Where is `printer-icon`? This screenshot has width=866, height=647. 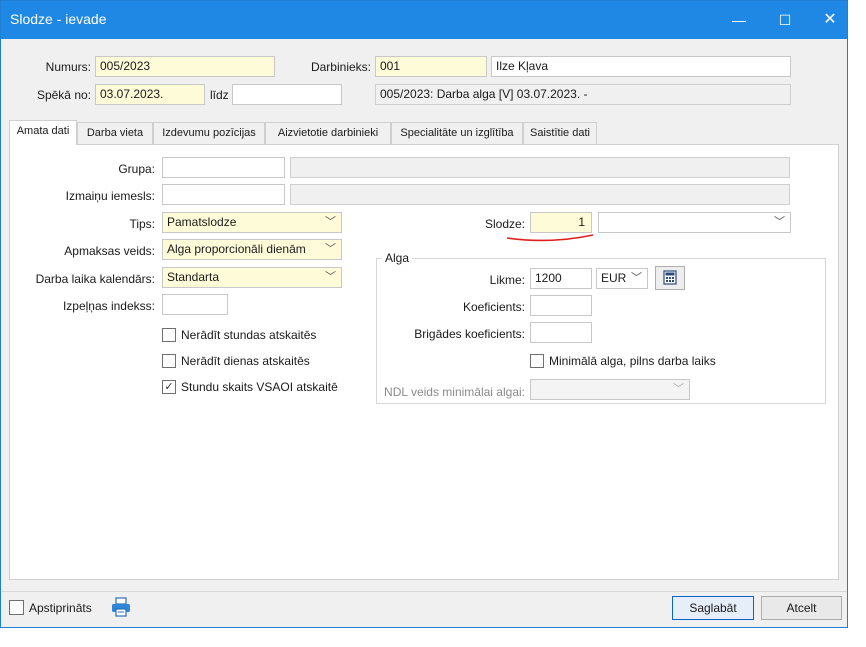
printer-icon is located at coordinates (121, 607).